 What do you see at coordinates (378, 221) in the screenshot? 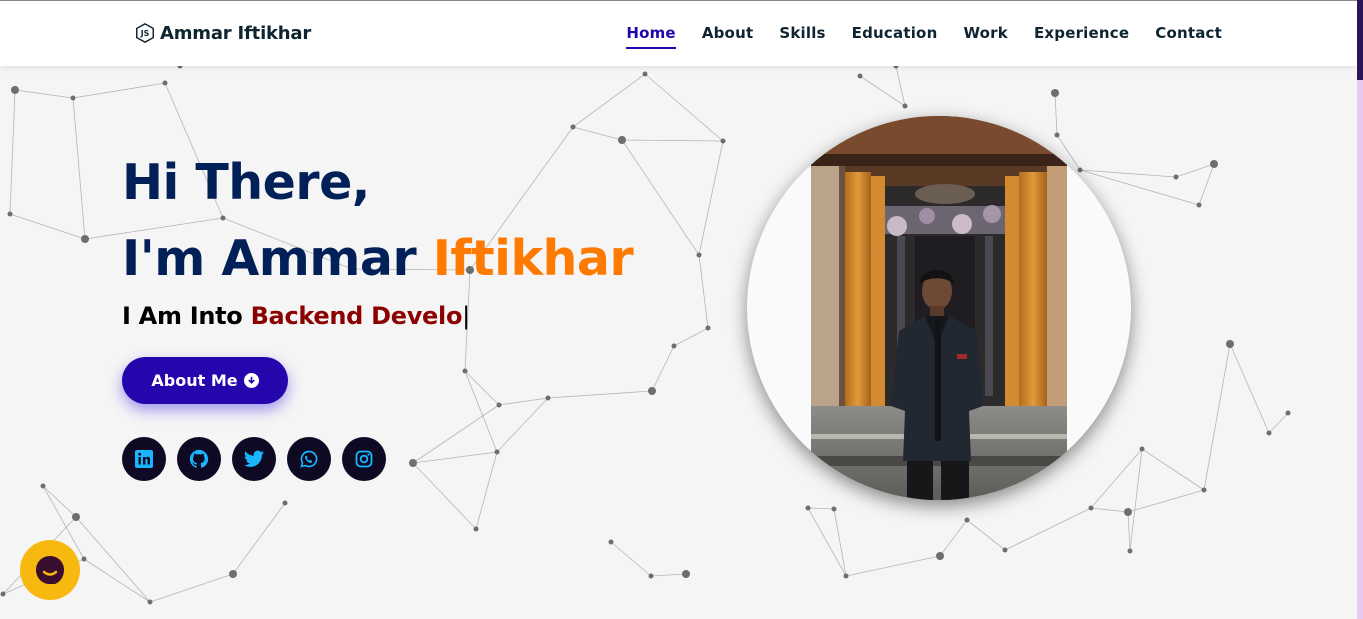
I see `hero-heading: Hi There, I'm Ammar Iftikhar` at bounding box center [378, 221].